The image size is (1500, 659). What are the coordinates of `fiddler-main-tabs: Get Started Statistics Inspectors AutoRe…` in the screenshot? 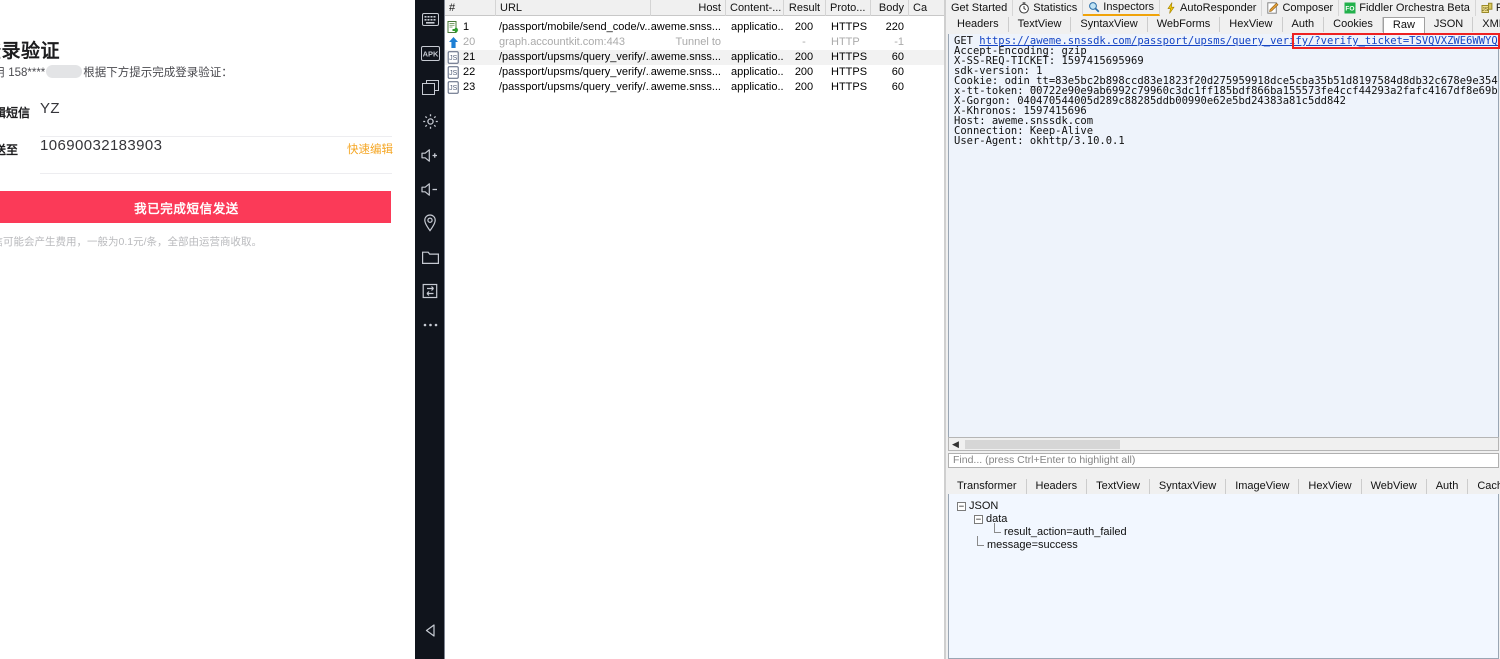 It's located at (1223, 8).